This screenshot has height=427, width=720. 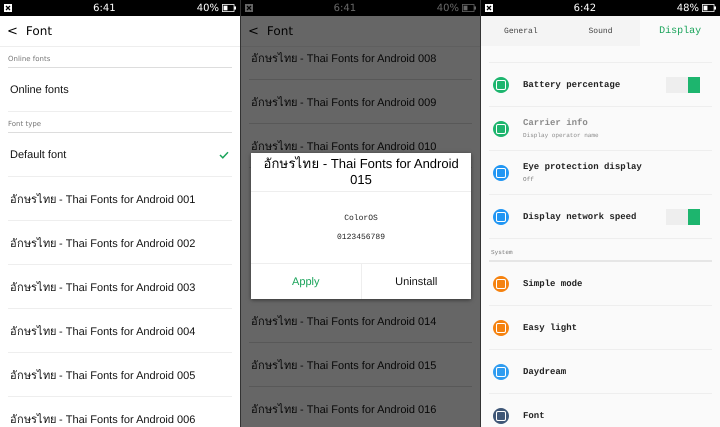 What do you see at coordinates (534, 415) in the screenshot?
I see `setting-label: Font` at bounding box center [534, 415].